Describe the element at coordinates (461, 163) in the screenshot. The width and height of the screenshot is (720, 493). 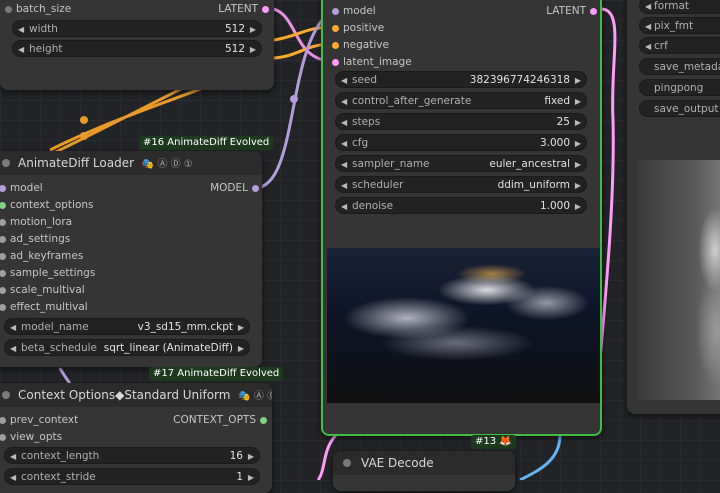
I see `sampler-name-widget: ◀ sampler_name euler_ancestral ▶` at that location.